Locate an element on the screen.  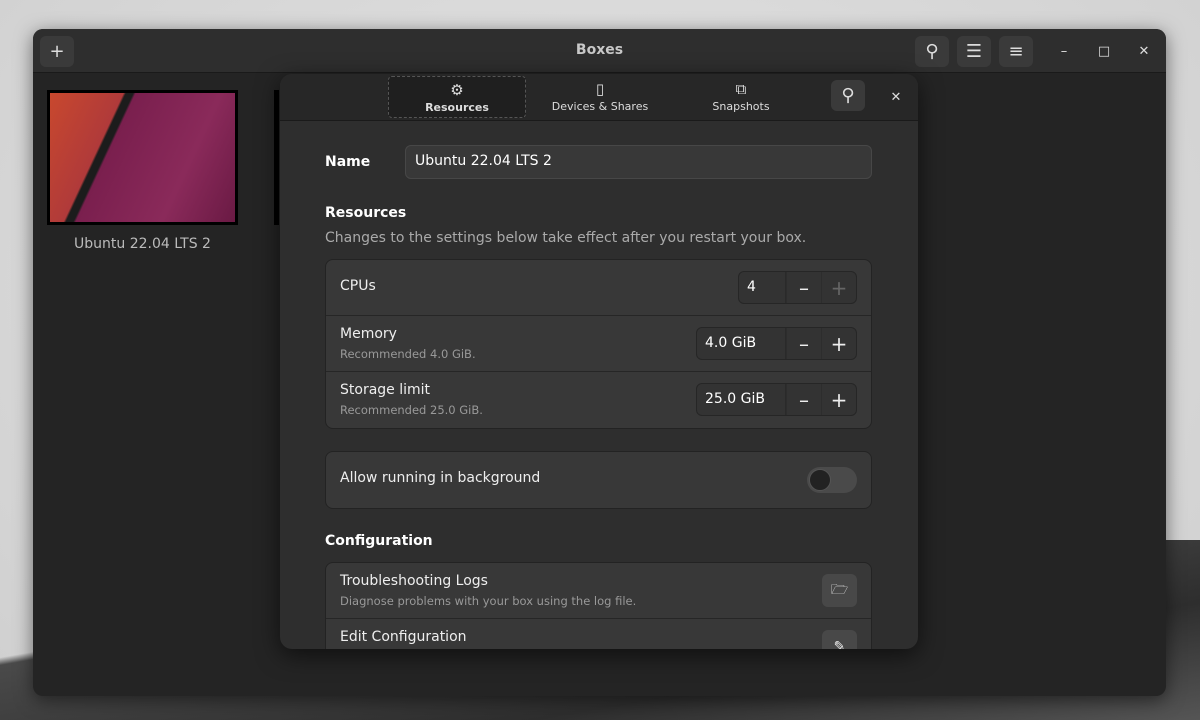
ubuntu-desktop-preview is located at coordinates (142, 157).